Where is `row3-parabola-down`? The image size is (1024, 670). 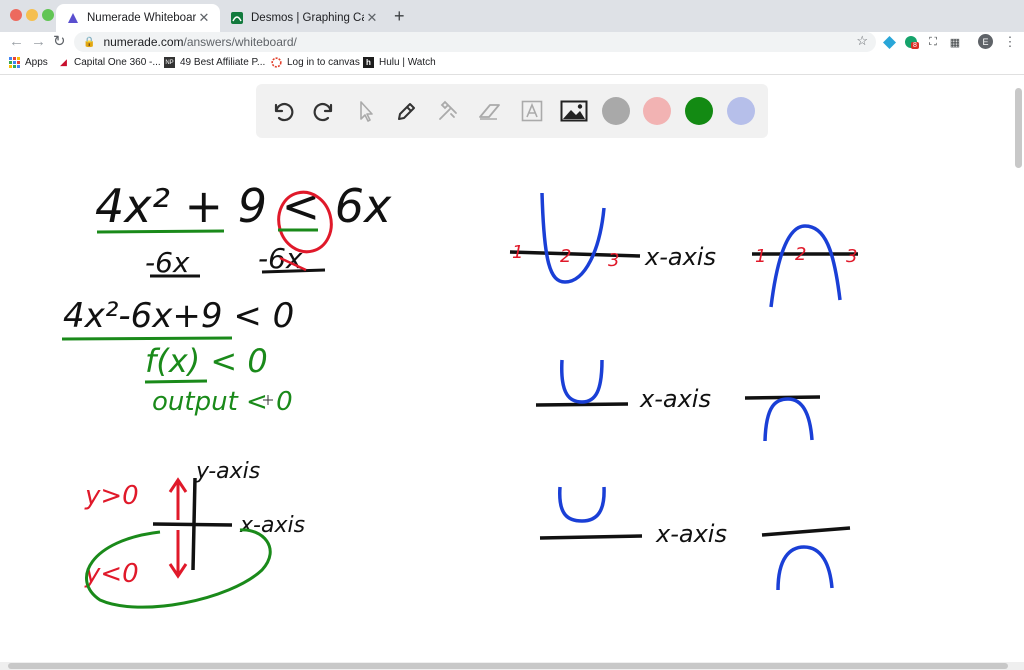
row3-parabola-down is located at coordinates (805, 568).